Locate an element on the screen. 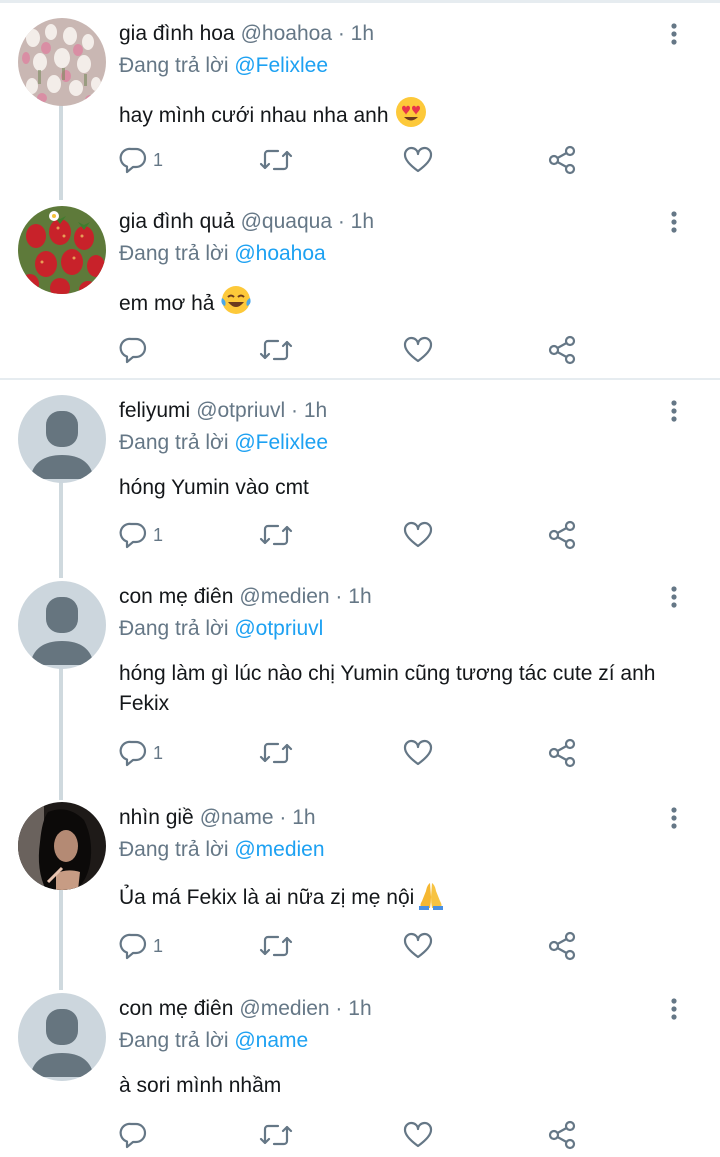 Image resolution: width=720 pixels, height=1157 pixels. folded-hands-emoji is located at coordinates (431, 899).